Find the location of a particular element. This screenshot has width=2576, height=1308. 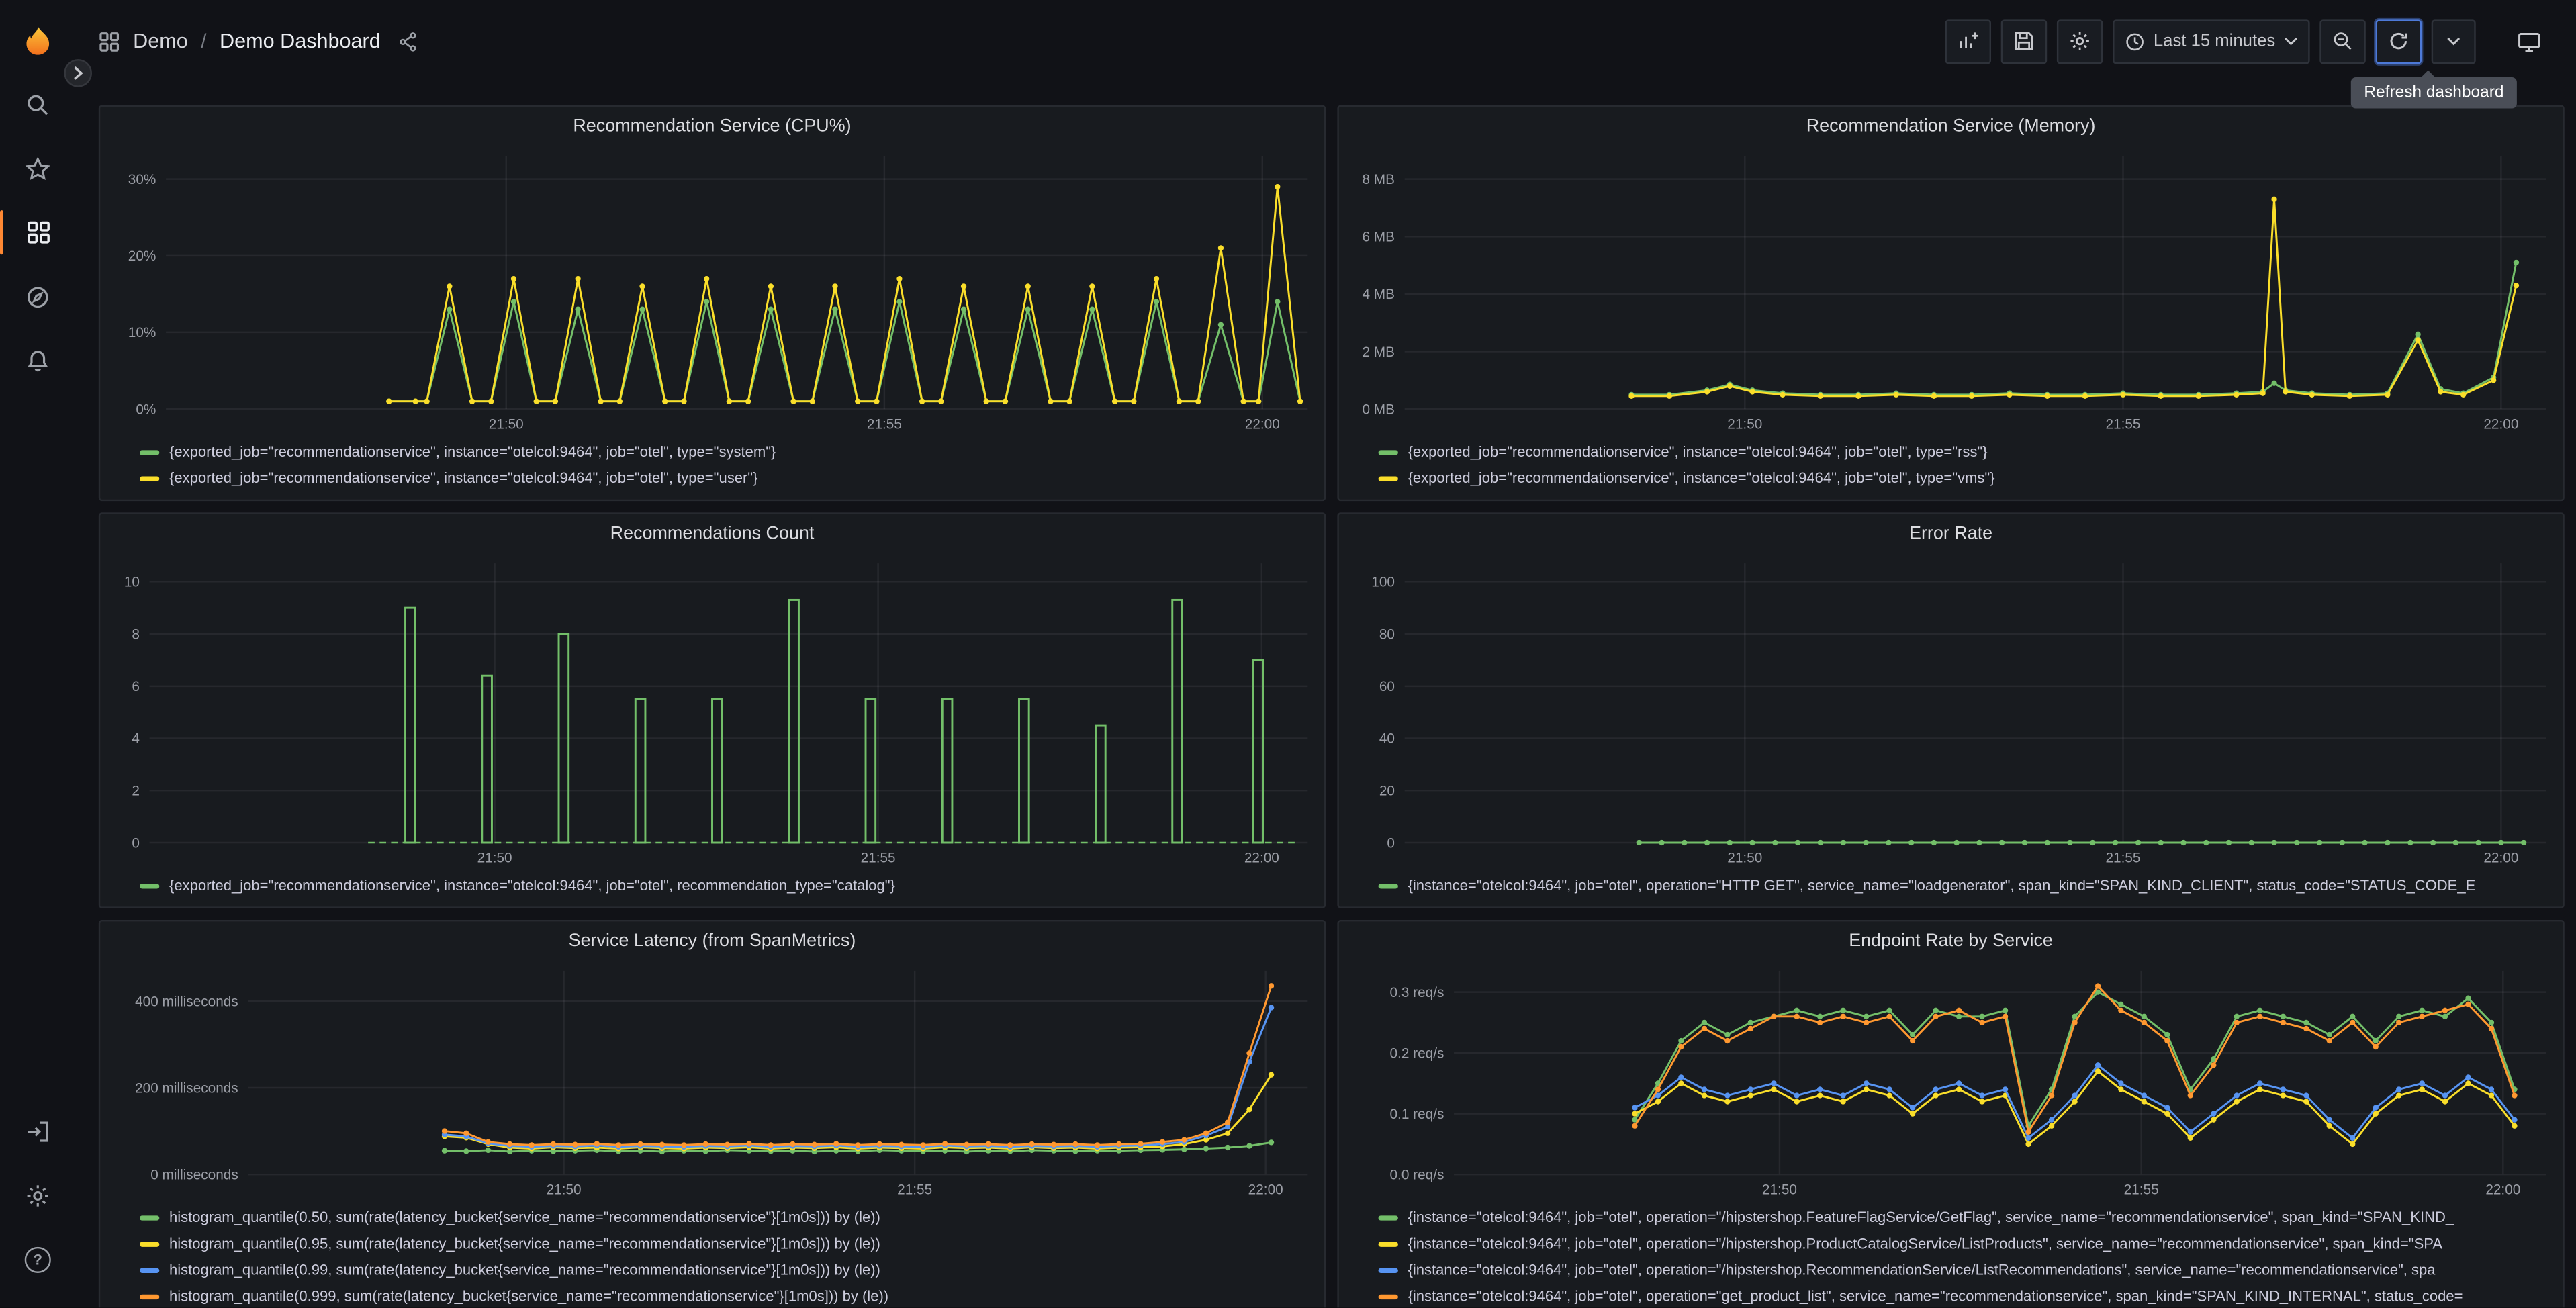

help-icon: ? is located at coordinates (37, 1259).